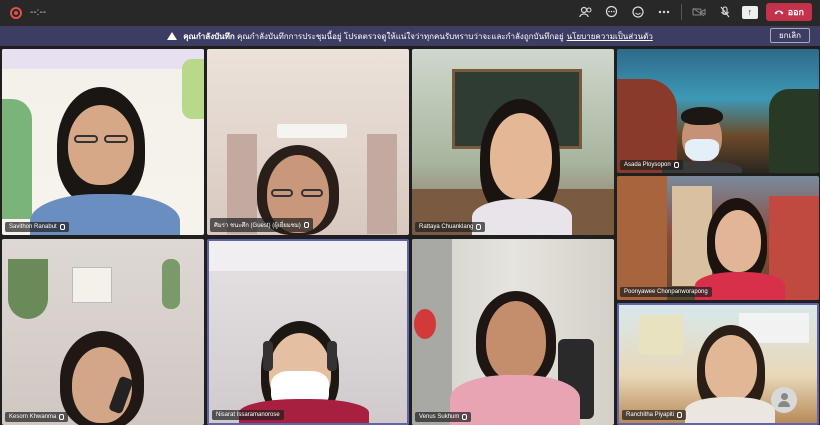 This screenshot has width=820, height=425. I want to click on participant-tile: ศิมรา ชนะศึก (Guest) (ผู้เยี่ยมชม), so click(308, 142).